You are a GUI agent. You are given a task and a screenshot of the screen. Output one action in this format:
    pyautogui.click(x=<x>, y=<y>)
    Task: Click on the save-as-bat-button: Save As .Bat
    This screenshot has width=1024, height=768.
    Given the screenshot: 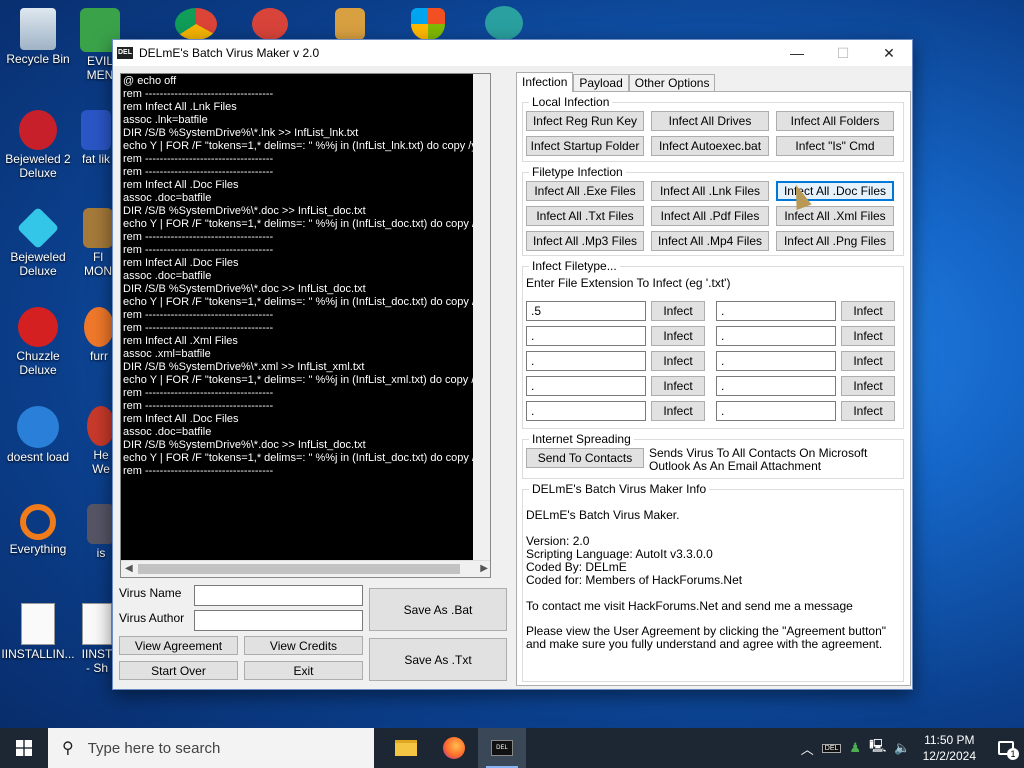 What is the action you would take?
    pyautogui.click(x=438, y=609)
    